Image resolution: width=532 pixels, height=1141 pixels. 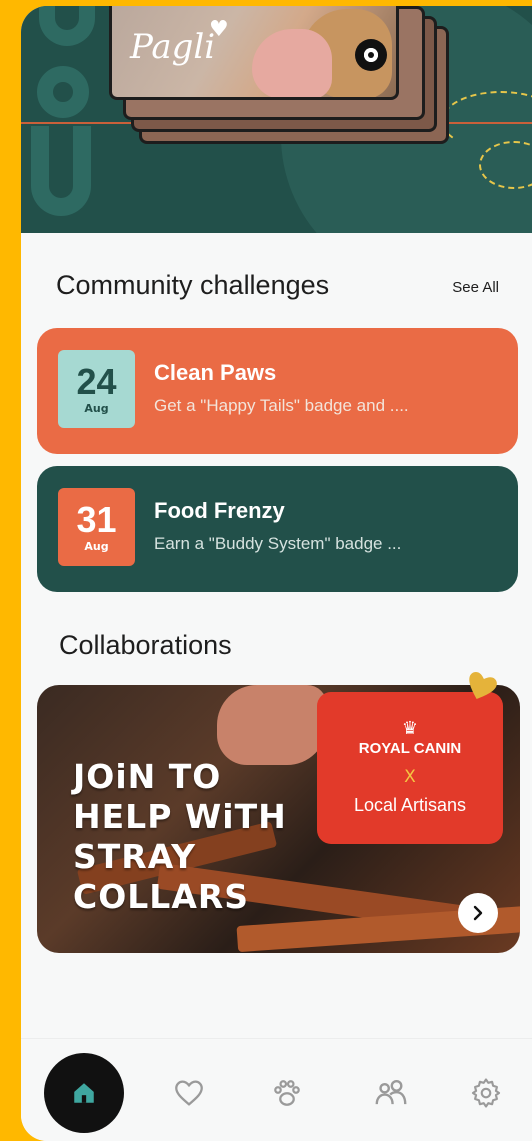 What do you see at coordinates (63, 92) in the screenshot?
I see `hero-letter-o` at bounding box center [63, 92].